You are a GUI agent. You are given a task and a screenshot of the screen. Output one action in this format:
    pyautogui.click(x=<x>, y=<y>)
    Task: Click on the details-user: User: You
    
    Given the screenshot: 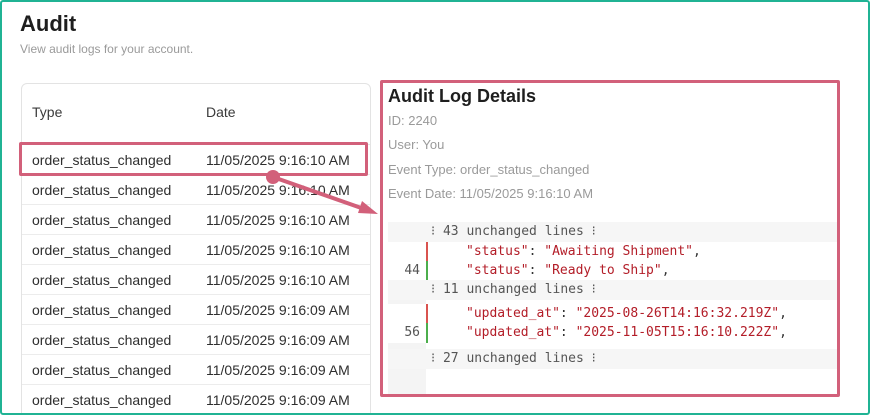 What is the action you would take?
    pyautogui.click(x=416, y=144)
    